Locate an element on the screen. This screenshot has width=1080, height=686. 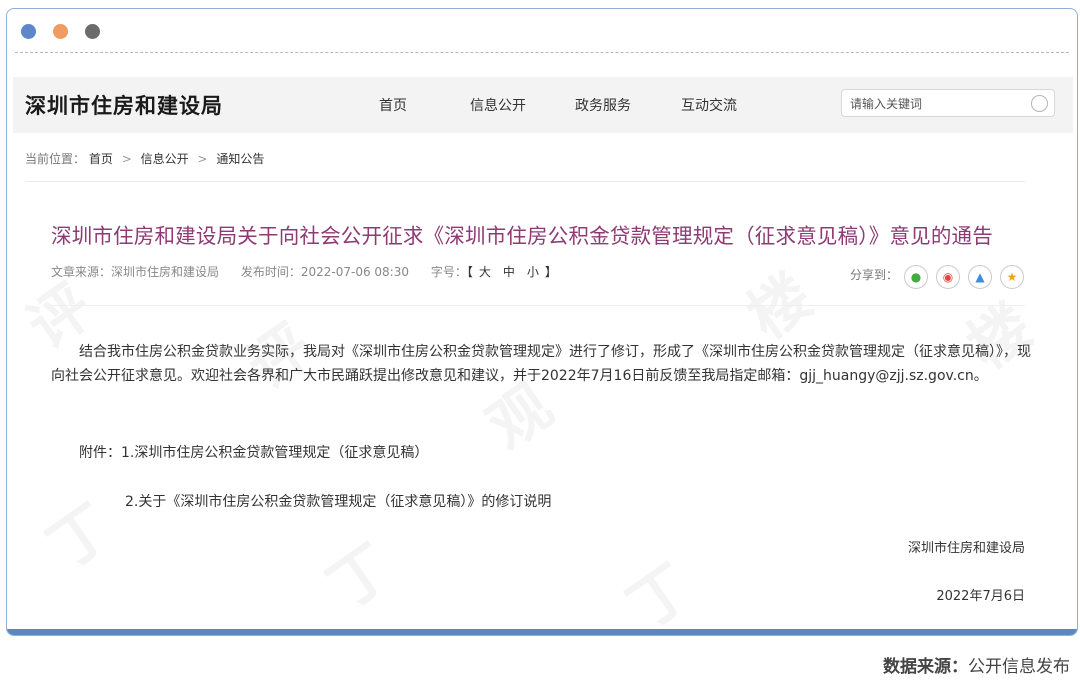
window-dot-orange is located at coordinates (60, 31).